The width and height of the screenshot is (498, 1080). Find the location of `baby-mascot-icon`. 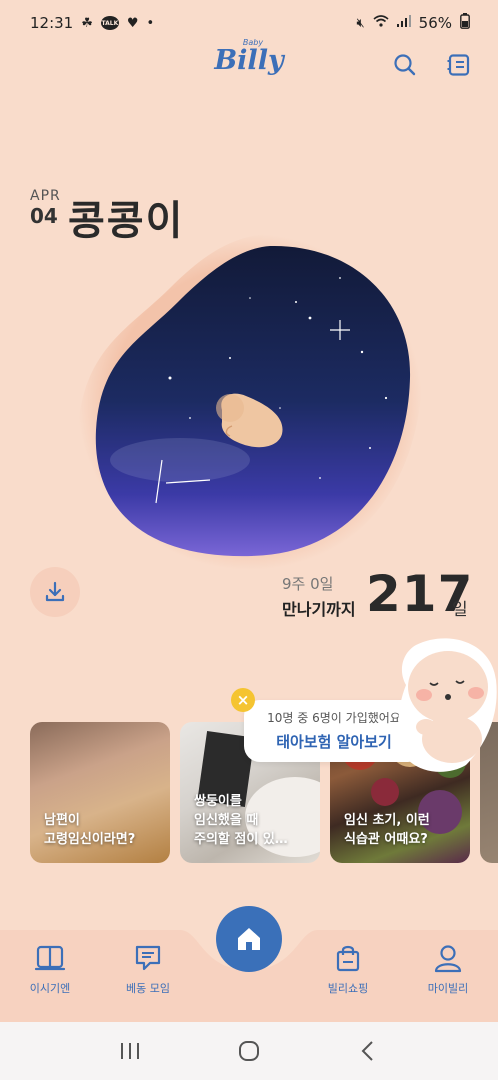

baby-mascot-icon is located at coordinates (447, 705).